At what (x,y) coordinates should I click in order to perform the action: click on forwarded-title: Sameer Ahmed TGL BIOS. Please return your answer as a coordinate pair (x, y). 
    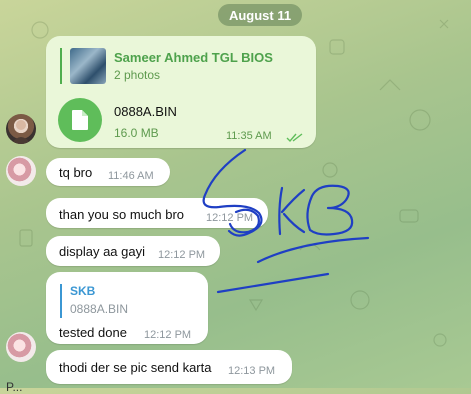
    Looking at the image, I should click on (193, 57).